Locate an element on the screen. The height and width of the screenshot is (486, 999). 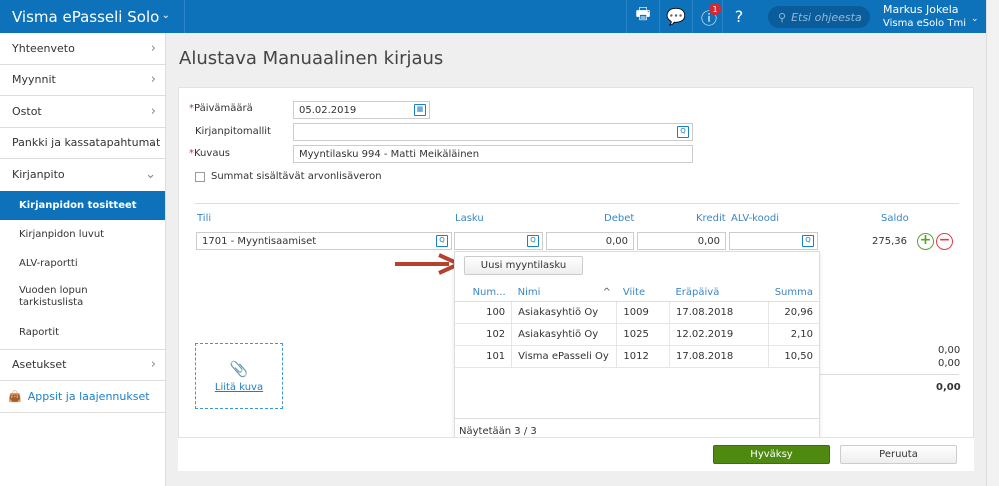
sidebar-item-yhteenveto: Yhteenveto › is located at coordinates (82, 49).